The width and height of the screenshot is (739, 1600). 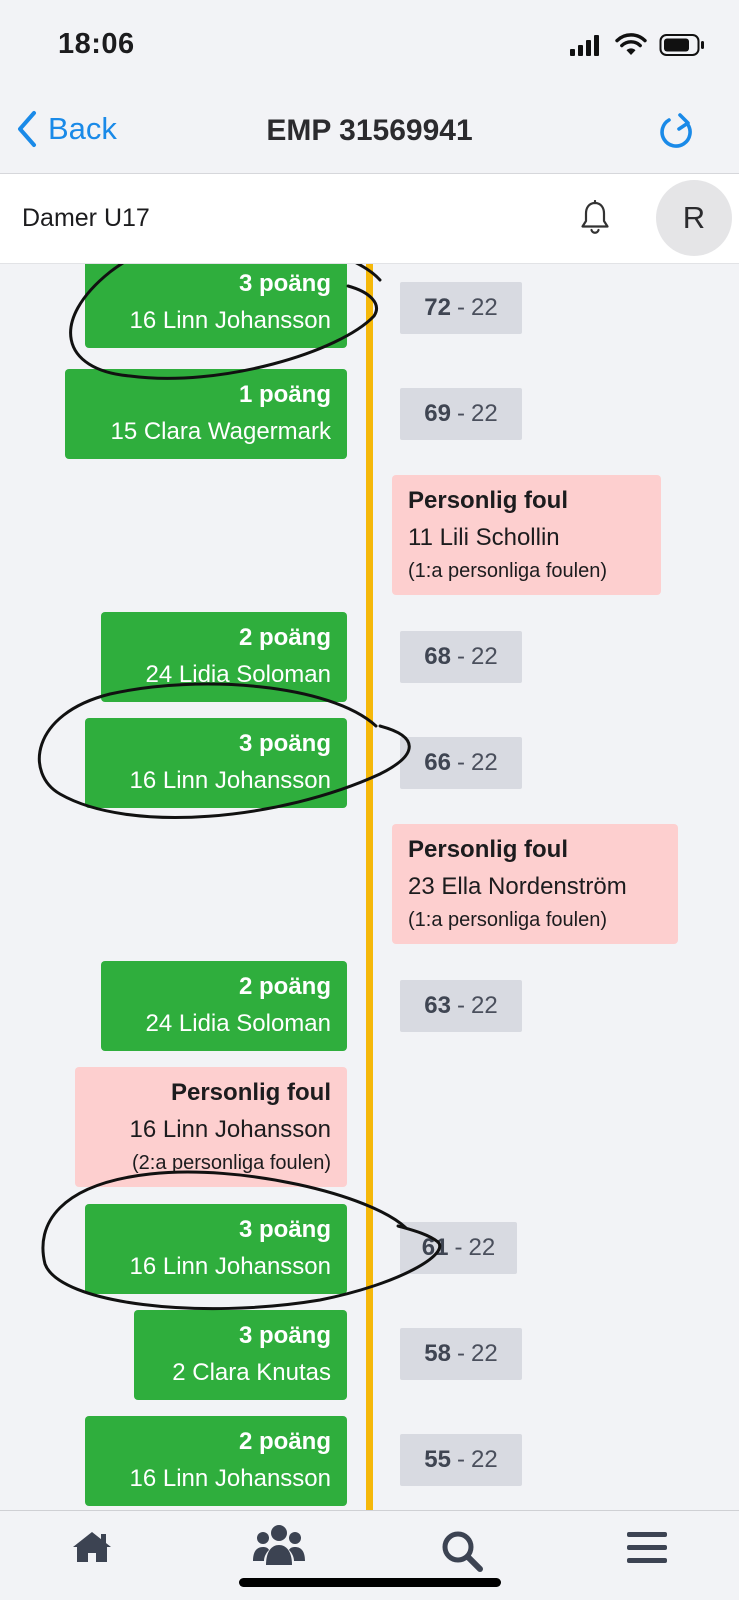 What do you see at coordinates (206, 414) in the screenshot?
I see `event-card: 1 poäng 15 Clara Wagermark` at bounding box center [206, 414].